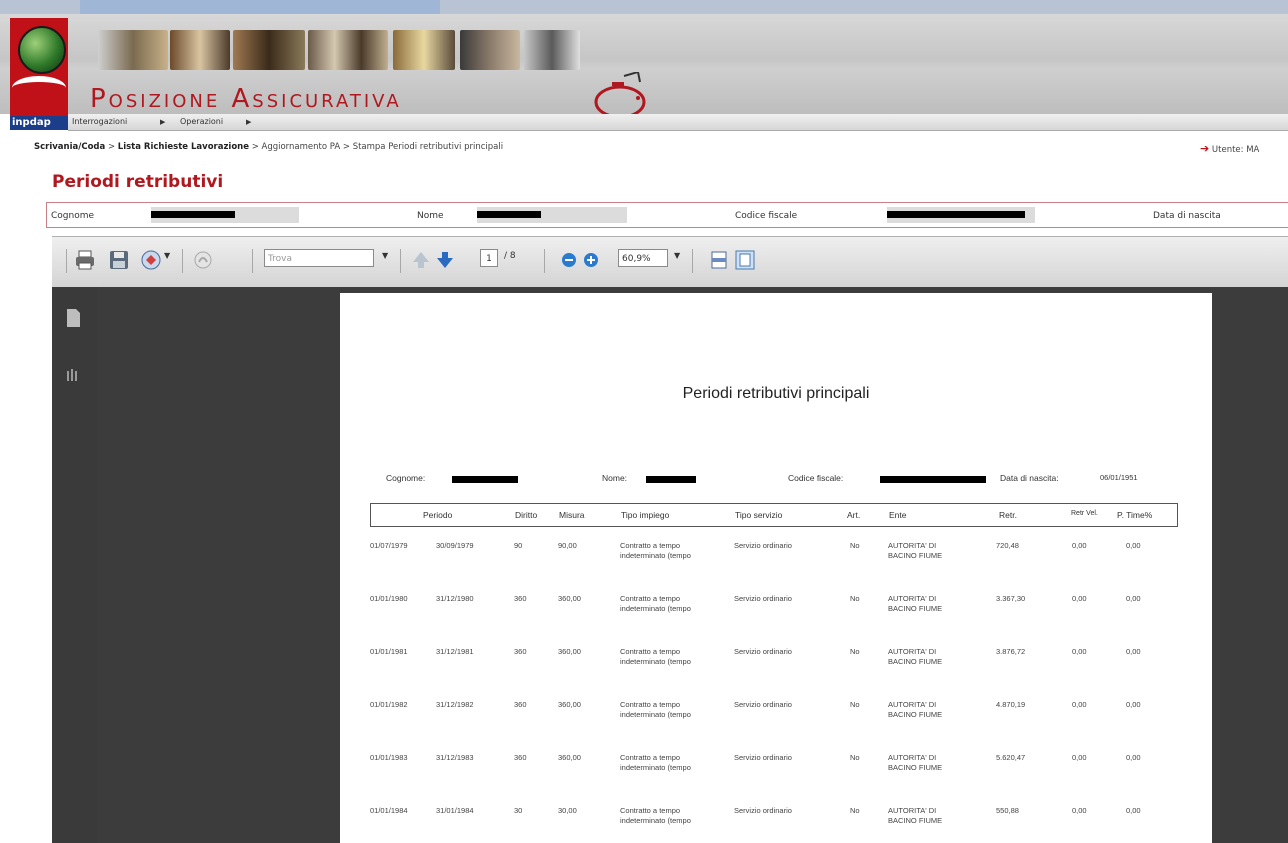 The height and width of the screenshot is (843, 1288). I want to click on fit-width-icon, so click(719, 260).